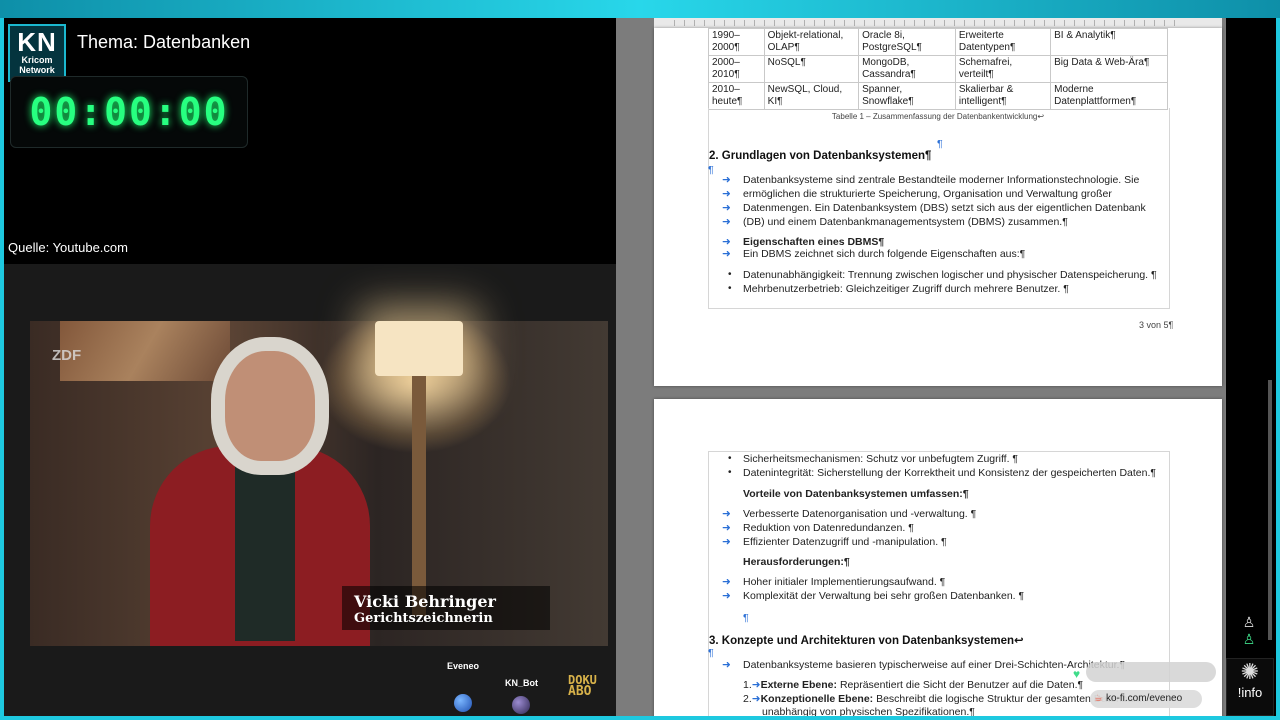 This screenshot has height=720, width=1280. Describe the element at coordinates (736, 69) in the screenshot. I see `table-cell: 2000–2010¶` at that location.